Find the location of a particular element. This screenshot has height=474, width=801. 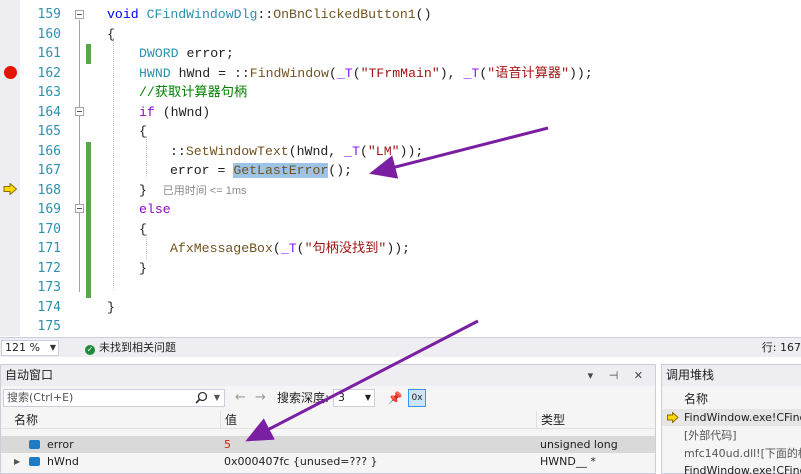

code-line: 172 } is located at coordinates (410, 268).